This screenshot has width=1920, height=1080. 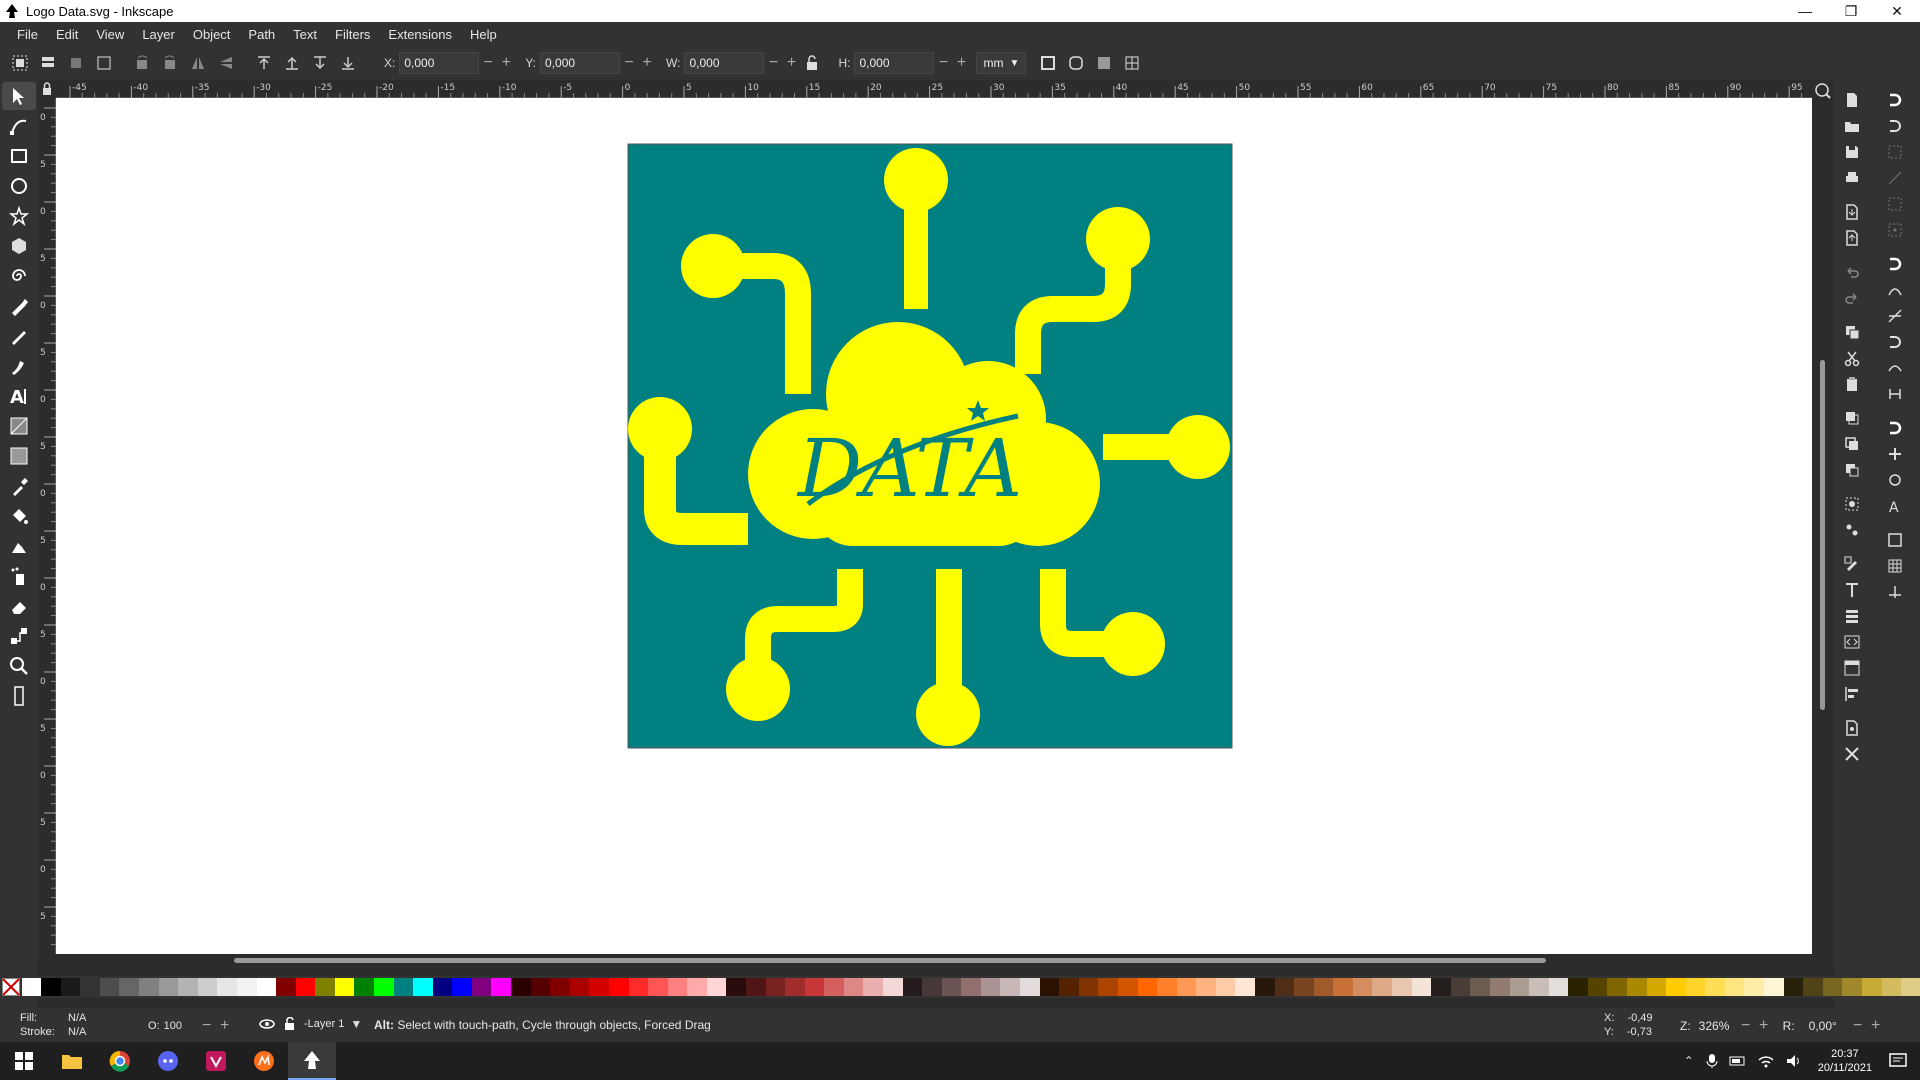 I want to click on rotate-increment: +, so click(x=1876, y=1026).